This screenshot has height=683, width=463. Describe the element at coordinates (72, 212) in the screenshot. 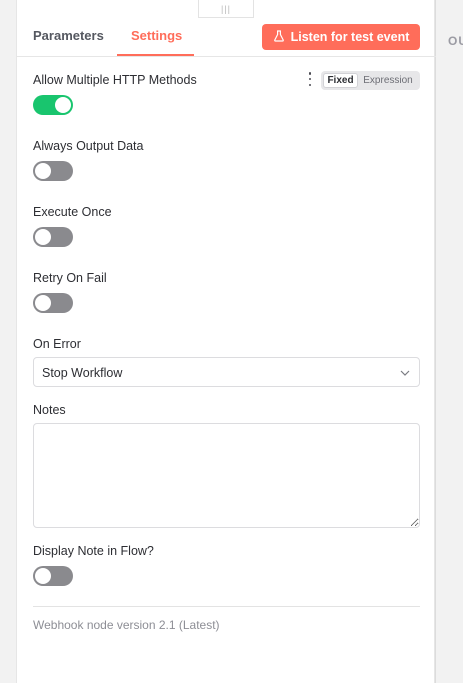

I see `execute-once-label: Execute Once` at that location.